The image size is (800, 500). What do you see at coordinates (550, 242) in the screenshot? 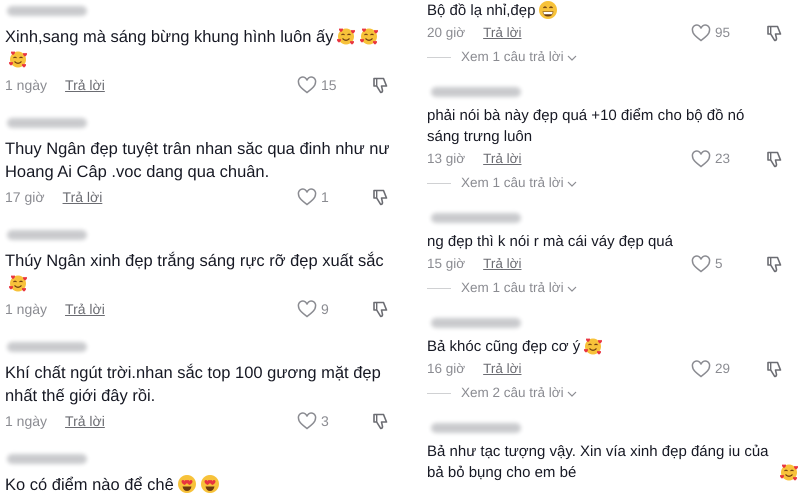
I see `comment-text: ng đẹp thì k nói r mà cái váy đẹp quá` at bounding box center [550, 242].